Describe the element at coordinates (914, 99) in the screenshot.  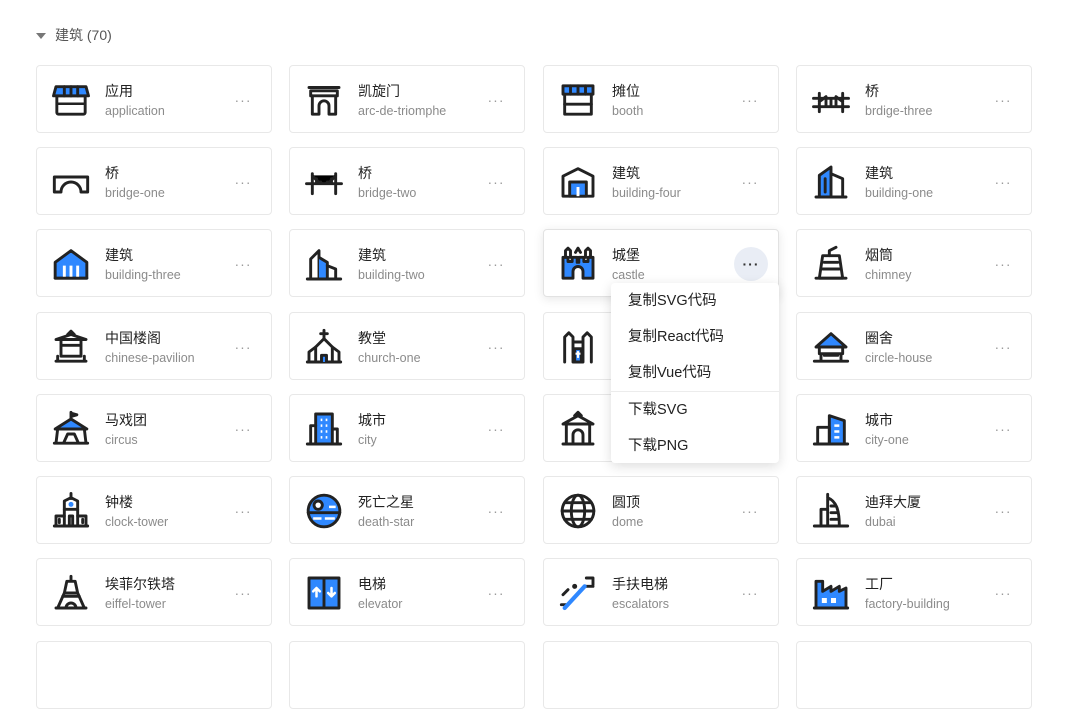
I see `icon-card: 桥 brdige-three ···` at that location.